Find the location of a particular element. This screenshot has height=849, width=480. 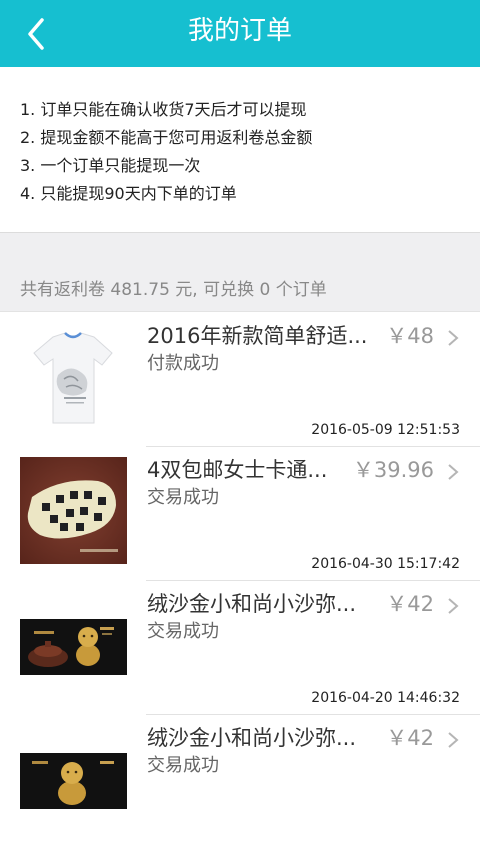

order-status: 付款成功 is located at coordinates (183, 363).